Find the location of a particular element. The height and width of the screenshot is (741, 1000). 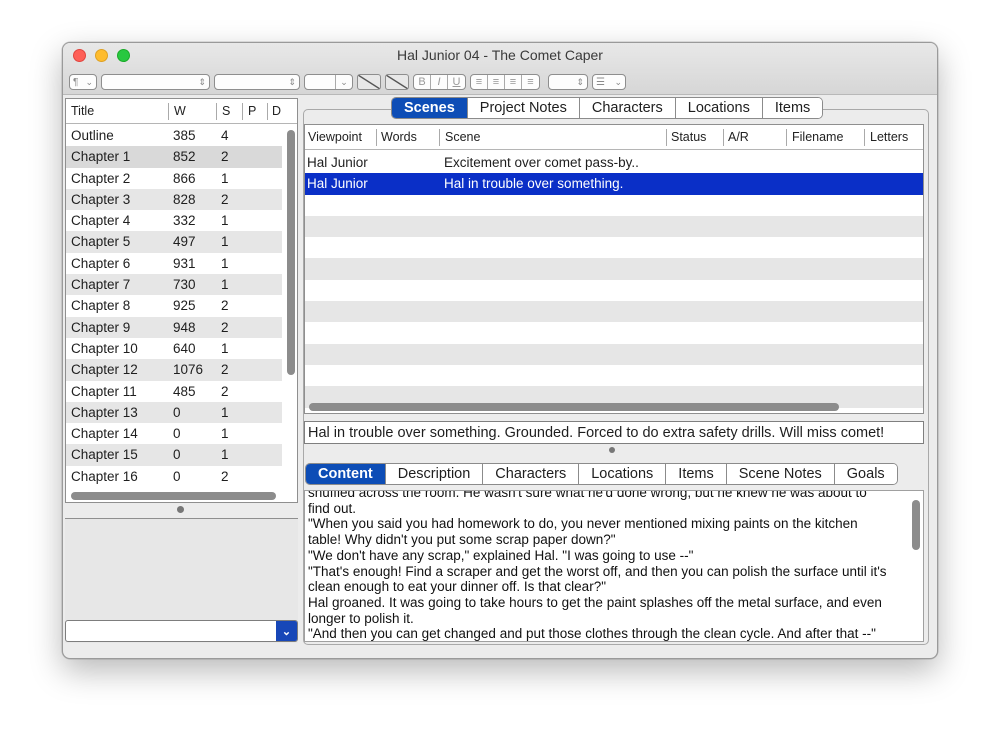

chapter-row: Chapter 1 852 2 is located at coordinates (174, 157).